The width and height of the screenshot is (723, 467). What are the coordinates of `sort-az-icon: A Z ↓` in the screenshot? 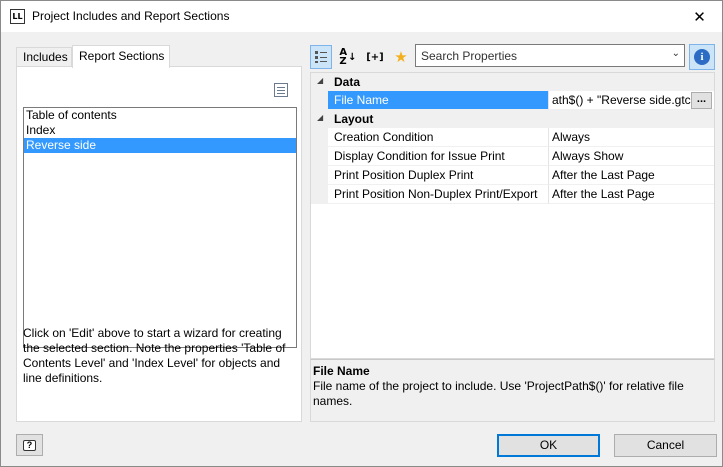 It's located at (348, 57).